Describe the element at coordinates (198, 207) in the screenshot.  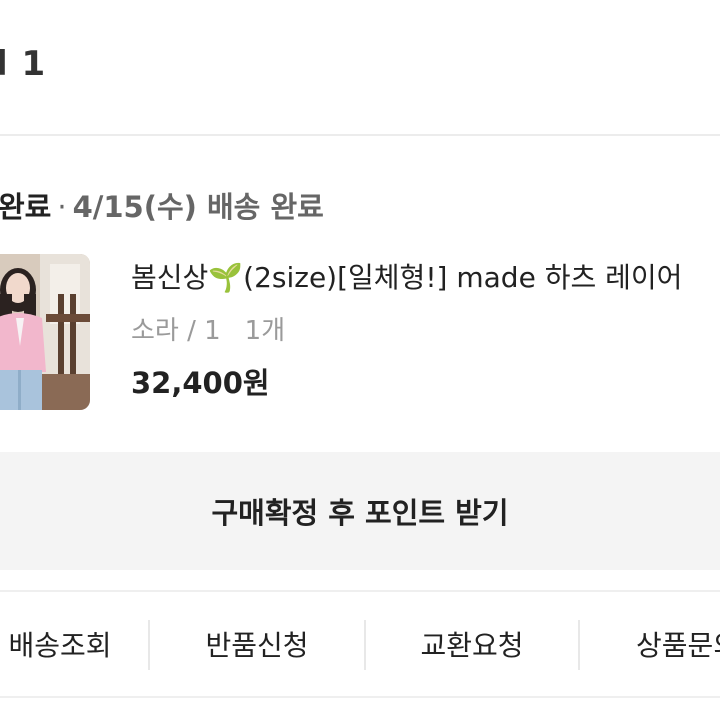
I see `delivery-date-status: 4/15(수) 배송 완료` at that location.